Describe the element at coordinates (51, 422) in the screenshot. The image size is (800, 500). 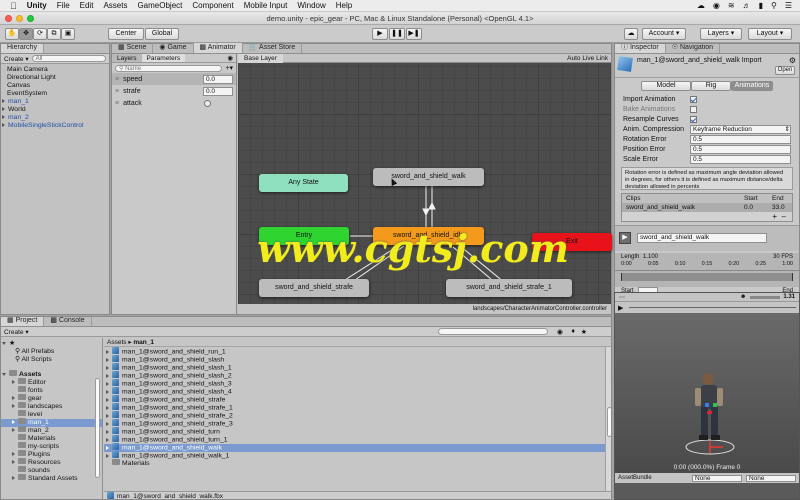
I see `folder-item-selected: man_1` at that location.